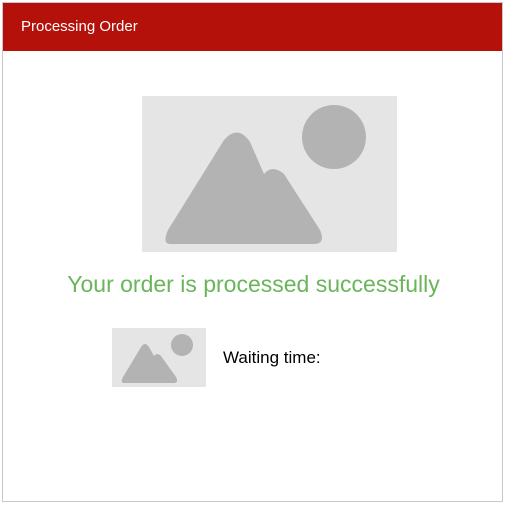  I want to click on waiting-time-label: Waiting time:, so click(272, 357).